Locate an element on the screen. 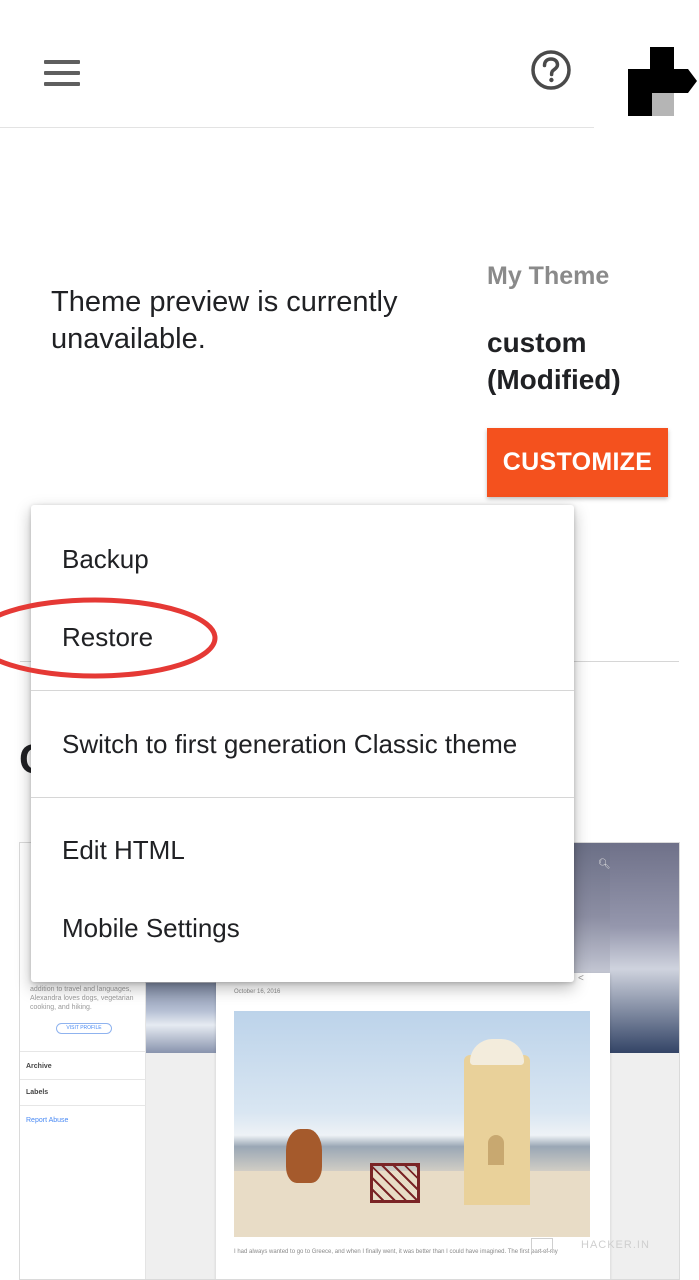  my-theme-label: My Theme is located at coordinates (548, 276).